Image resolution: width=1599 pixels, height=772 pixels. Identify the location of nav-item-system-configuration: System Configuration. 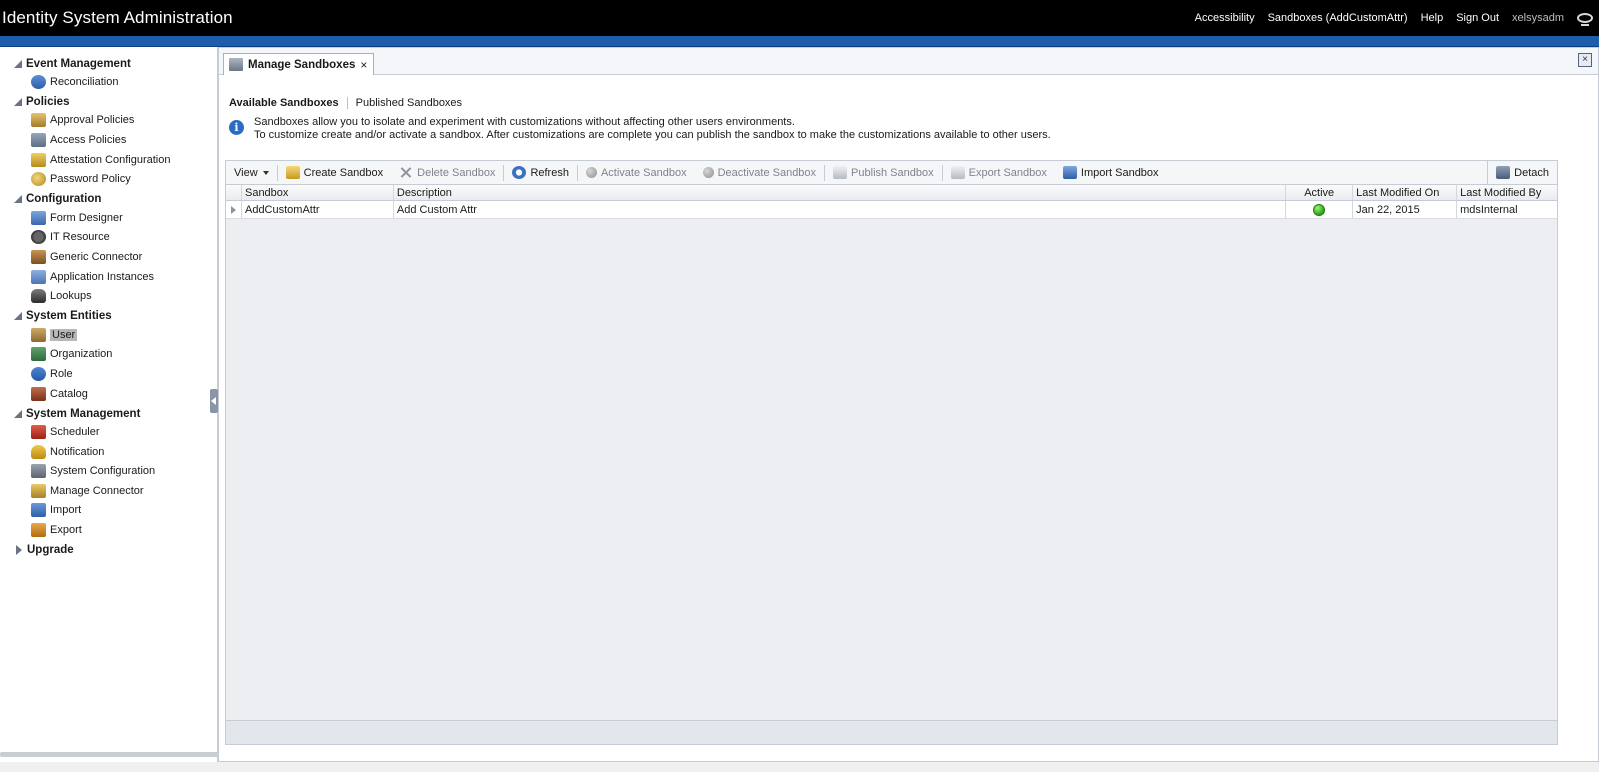
(108, 472).